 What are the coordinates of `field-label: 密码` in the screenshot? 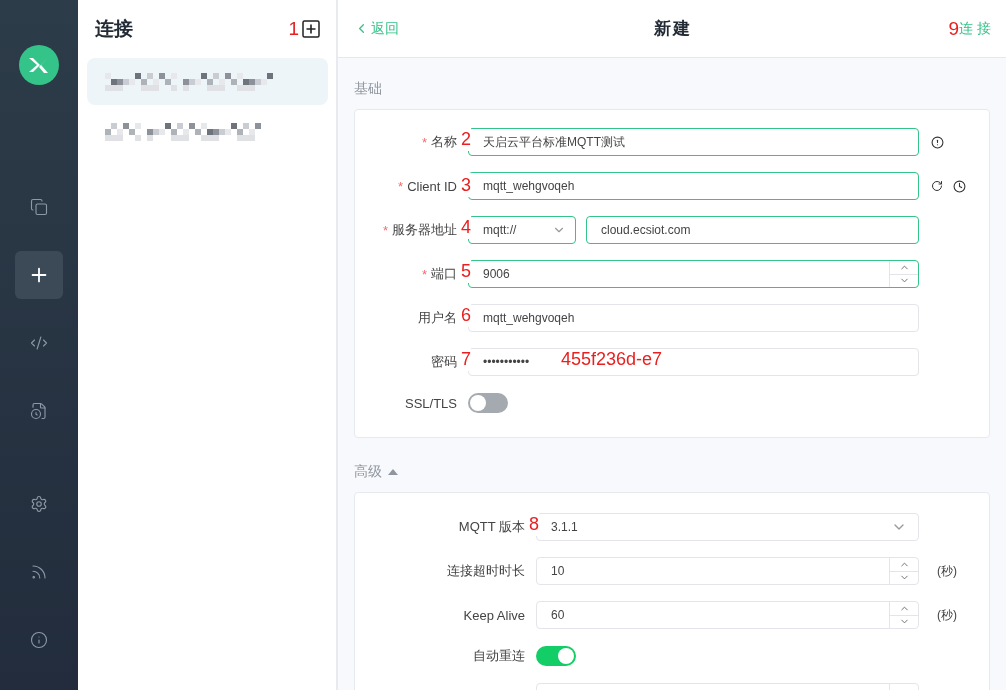 It's located at (444, 362).